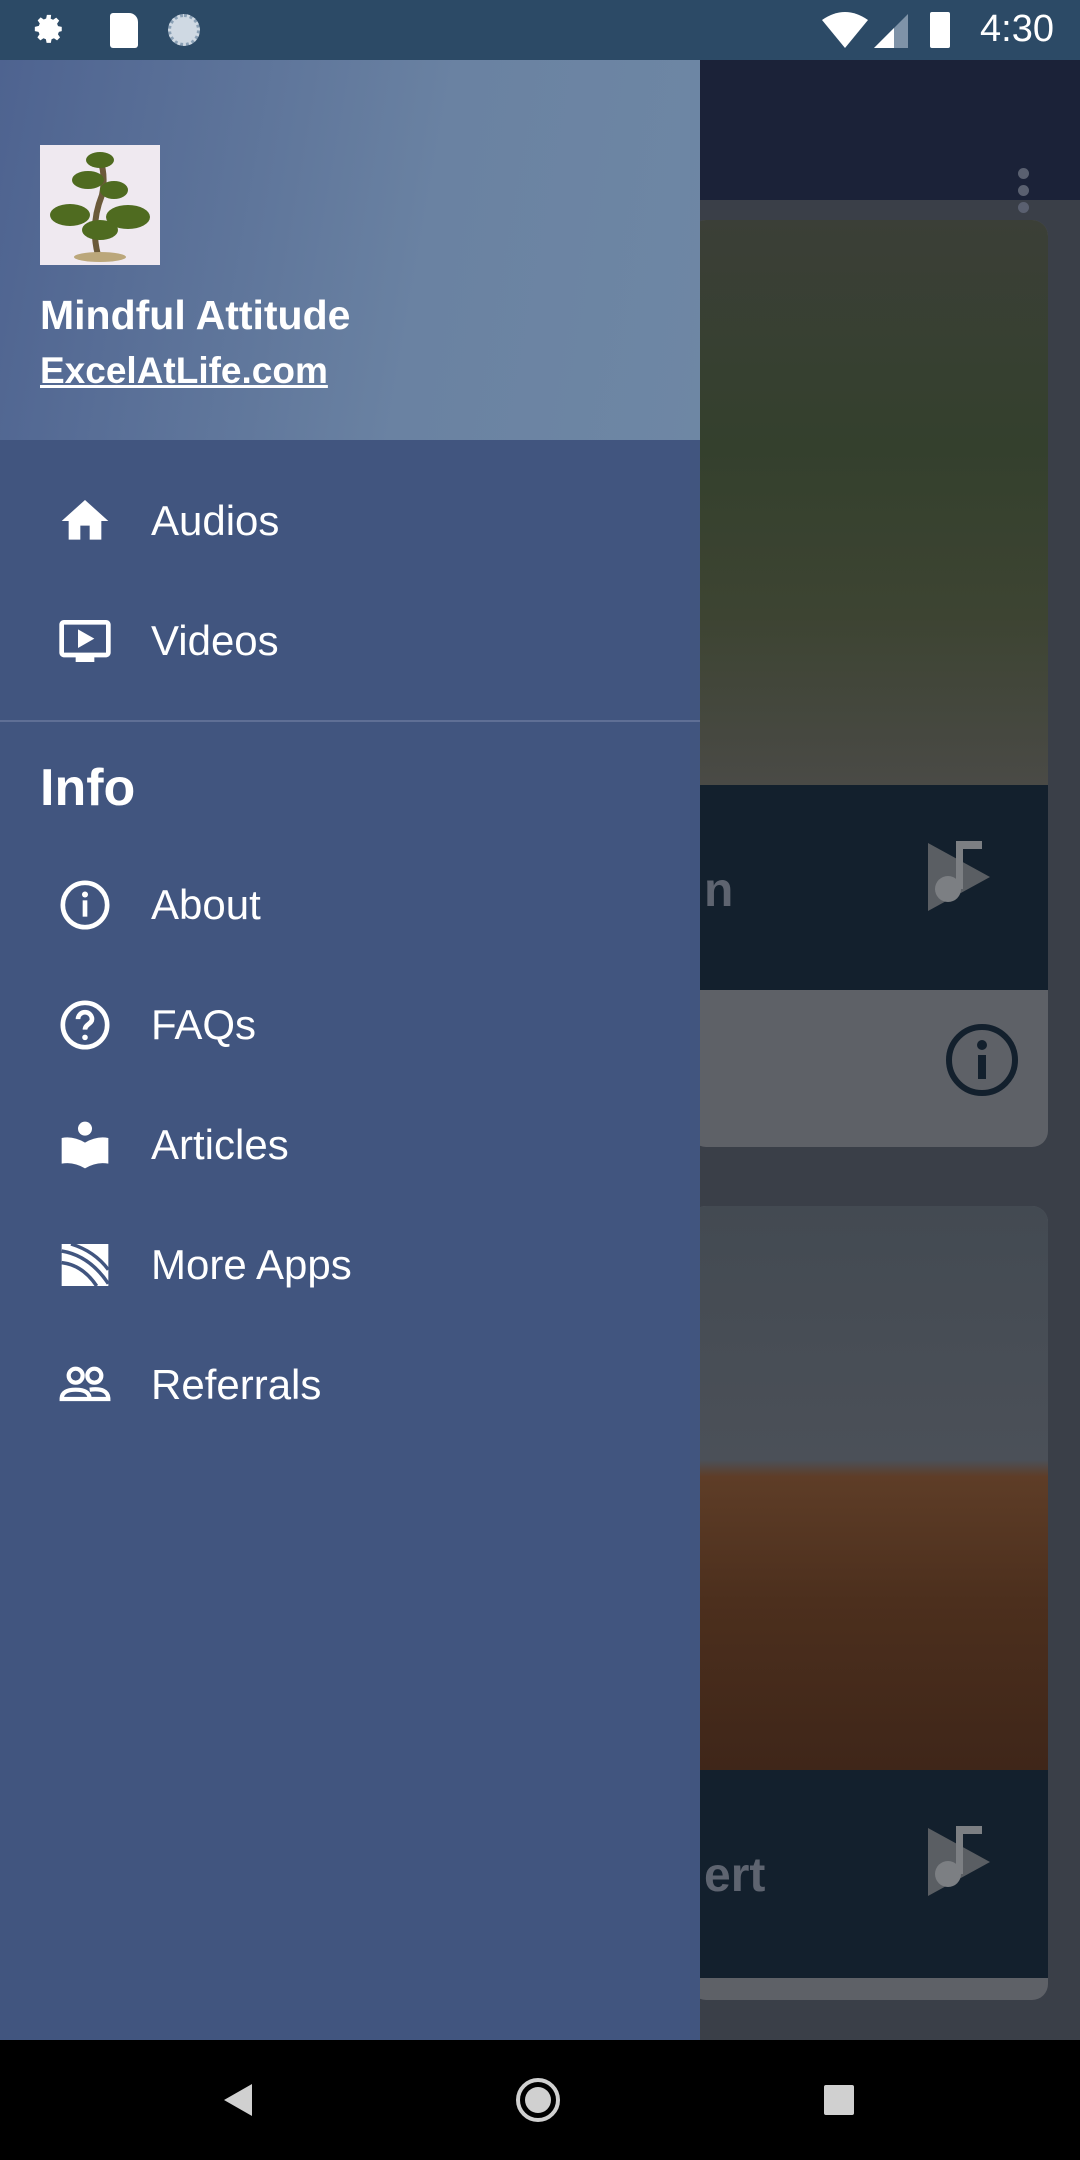 The height and width of the screenshot is (2160, 1080). I want to click on battery-icon, so click(940, 30).